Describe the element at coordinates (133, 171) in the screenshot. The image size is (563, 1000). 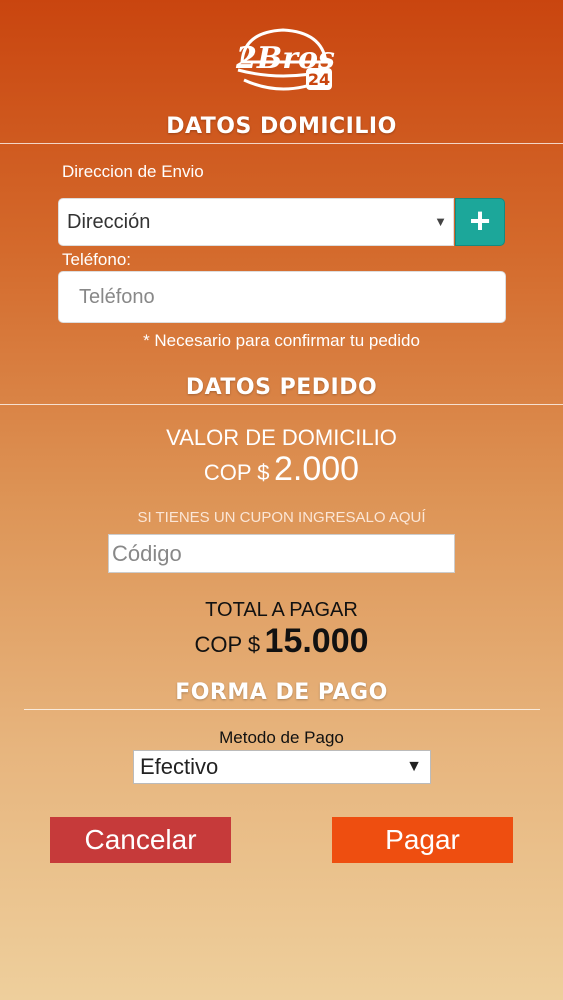
I see `address-label: Direccion de Envio` at that location.